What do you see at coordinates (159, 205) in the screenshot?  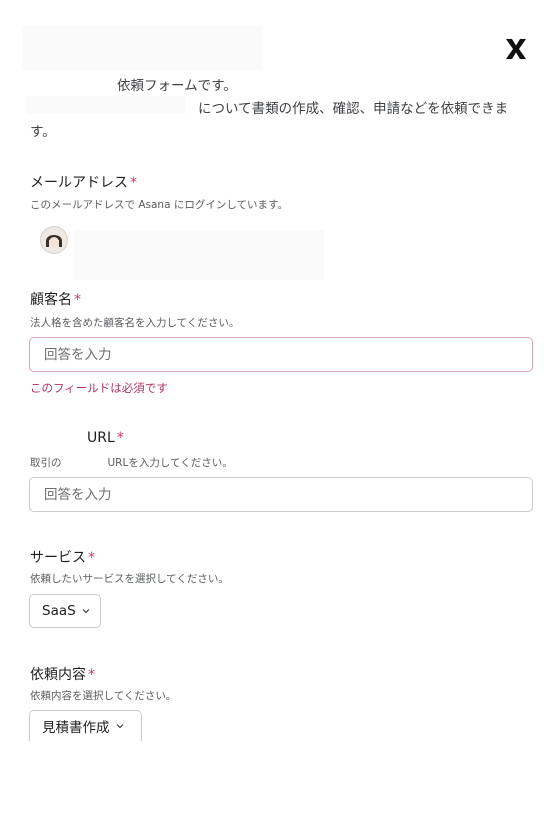 I see `email-description: このメールアドレスで Asana にログインしています。` at bounding box center [159, 205].